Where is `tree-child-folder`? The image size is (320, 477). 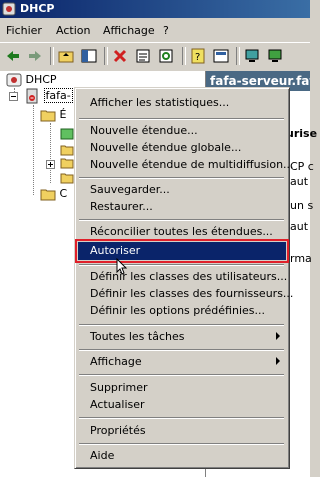
tree-child-folder is located at coordinates (67, 179).